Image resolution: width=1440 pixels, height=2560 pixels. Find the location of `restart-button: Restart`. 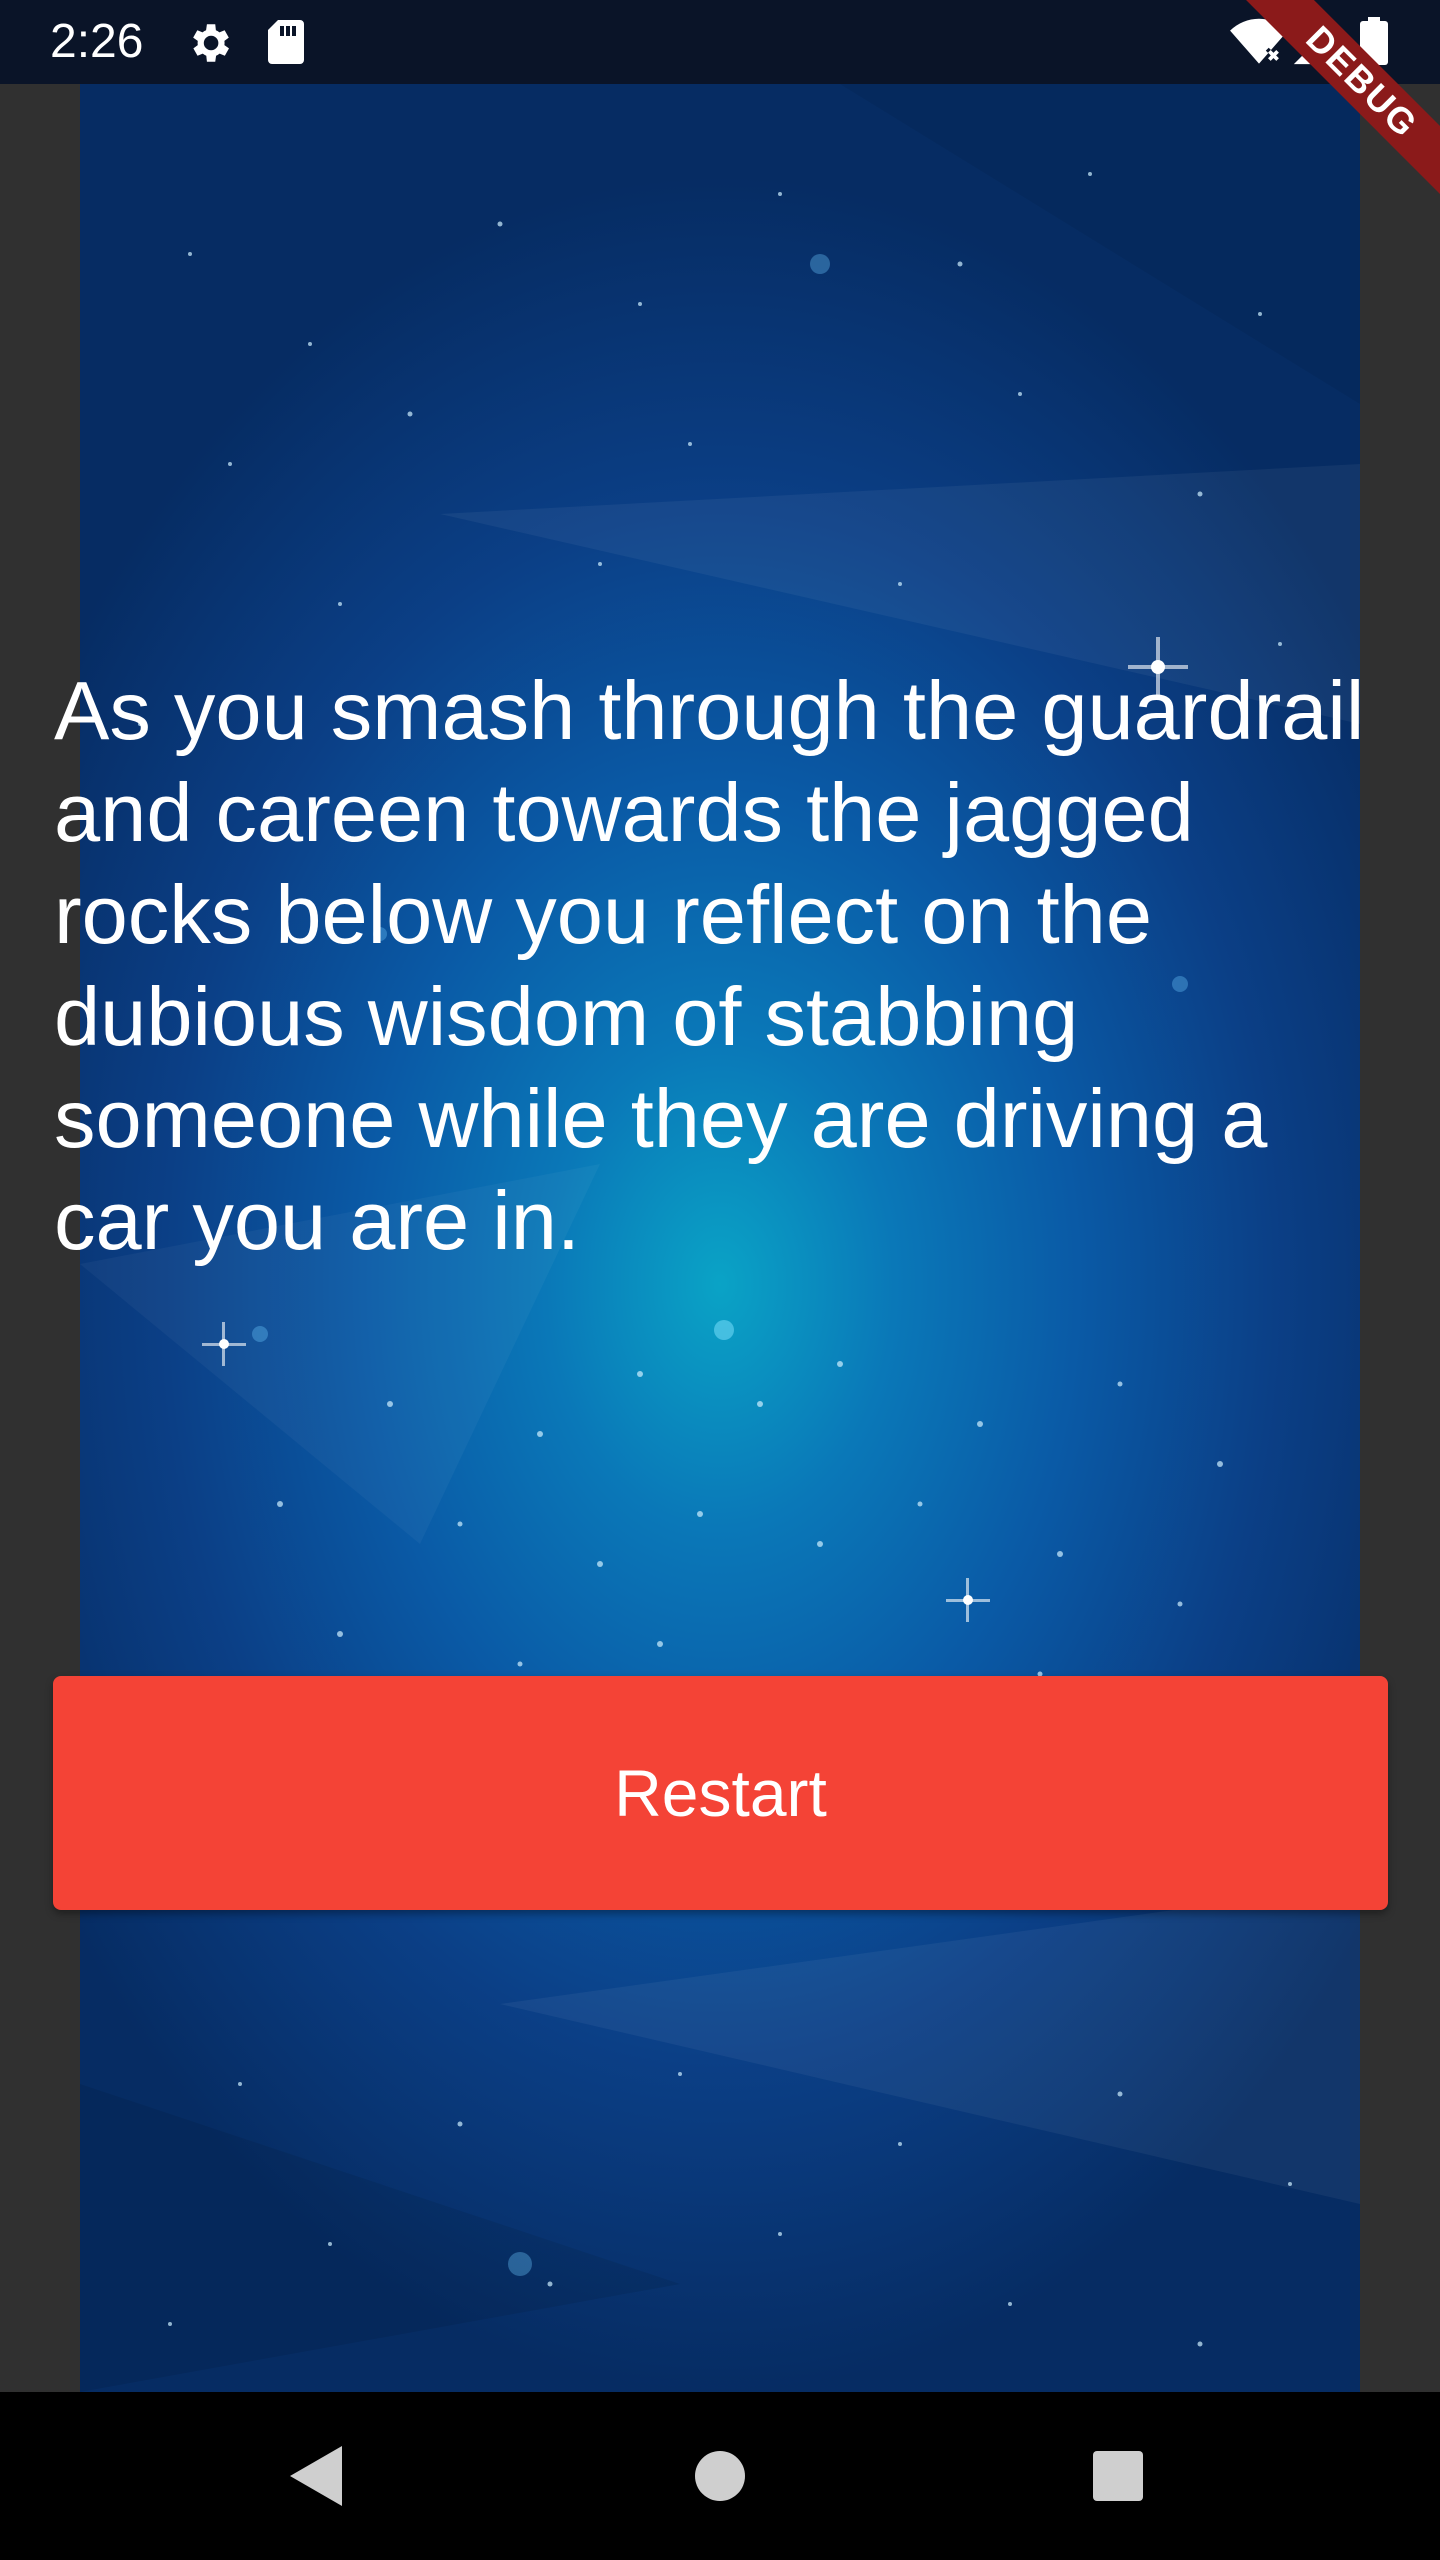

restart-button: Restart is located at coordinates (720, 1793).